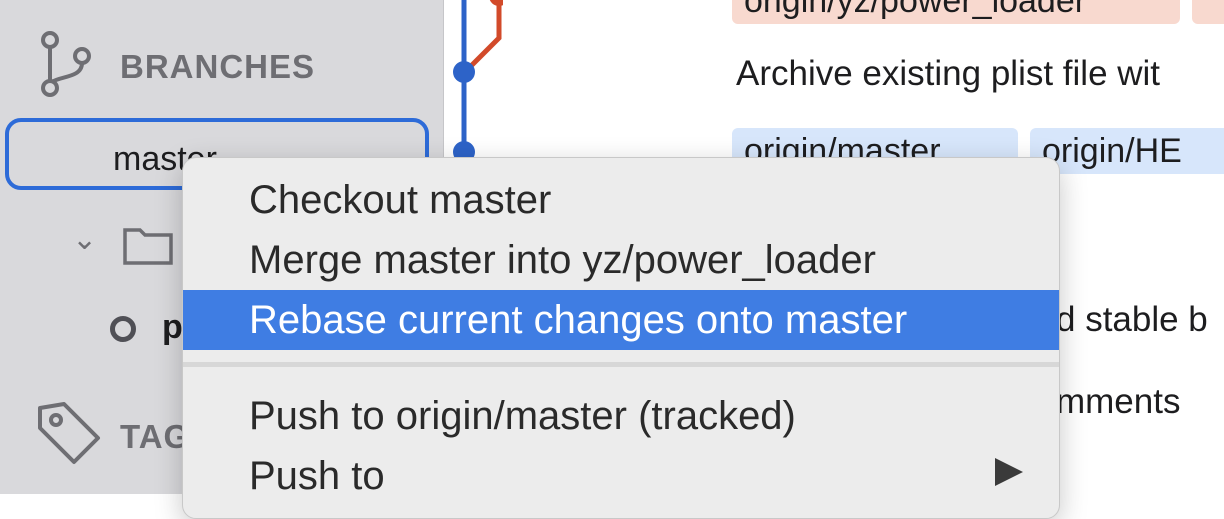 This screenshot has height=519, width=1224. Describe the element at coordinates (155, 437) in the screenshot. I see `tags-section-header: TAG` at that location.